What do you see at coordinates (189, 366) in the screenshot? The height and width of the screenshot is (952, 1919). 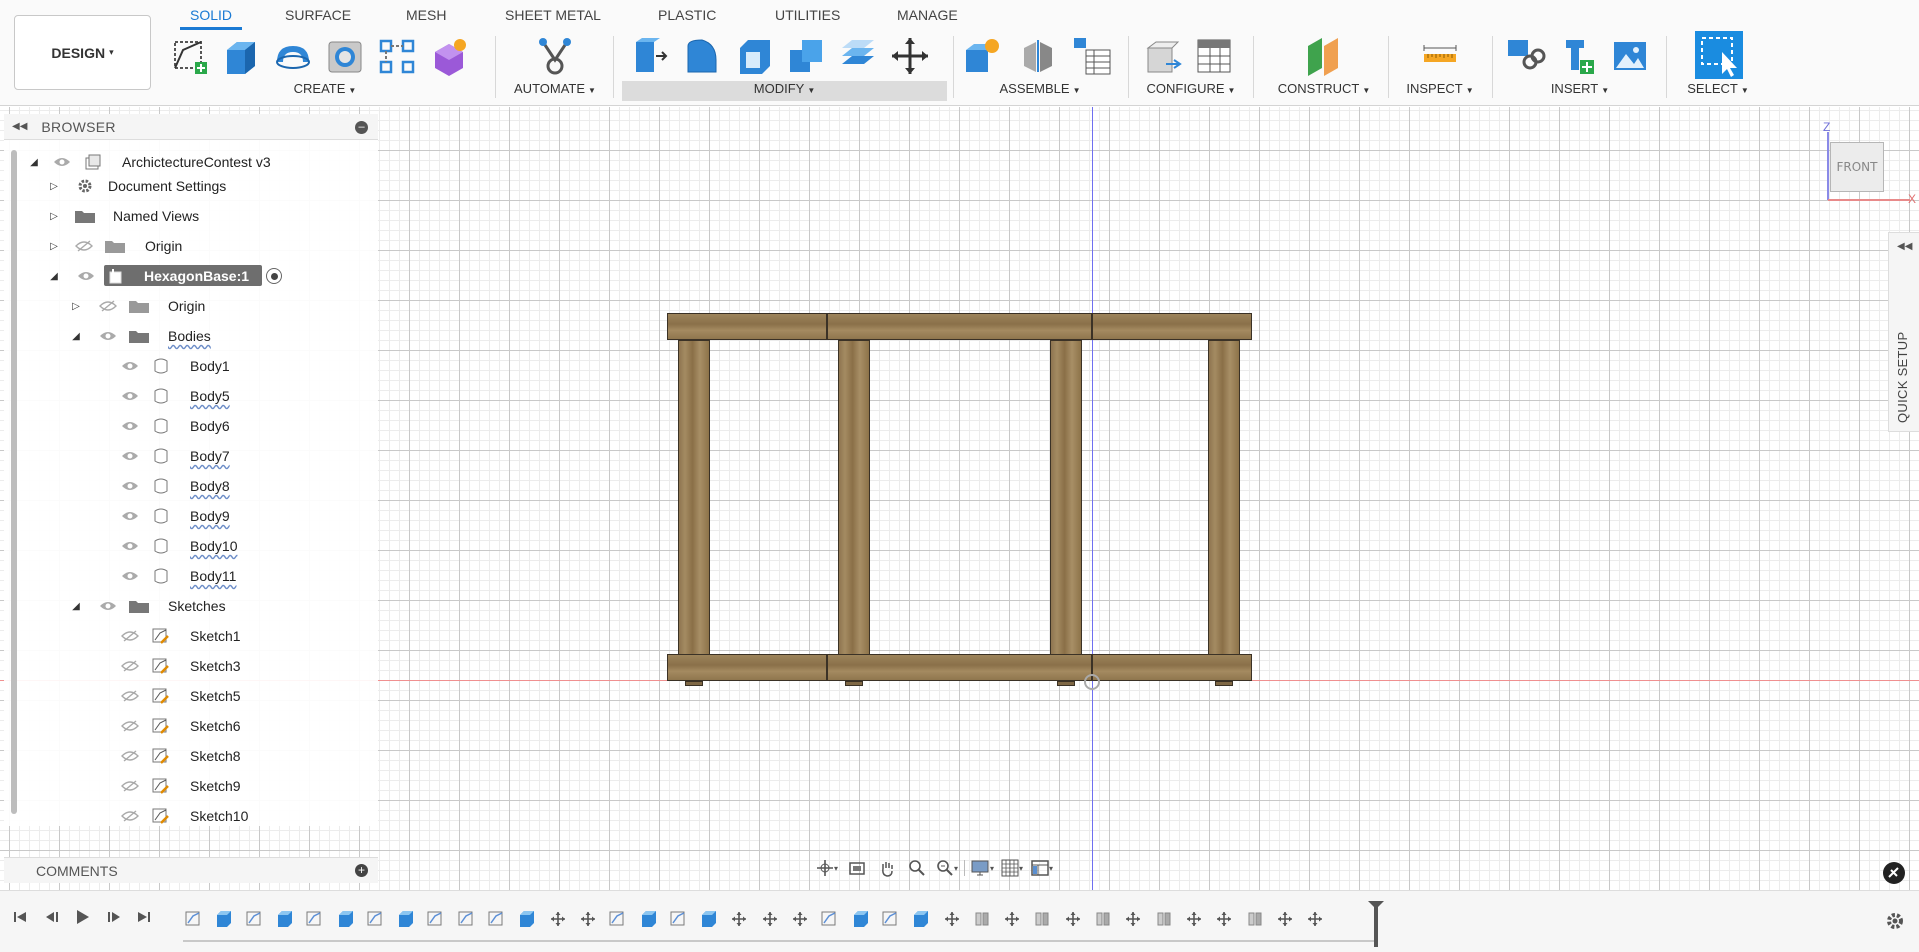 I see `tree-row-body: Body1` at bounding box center [189, 366].